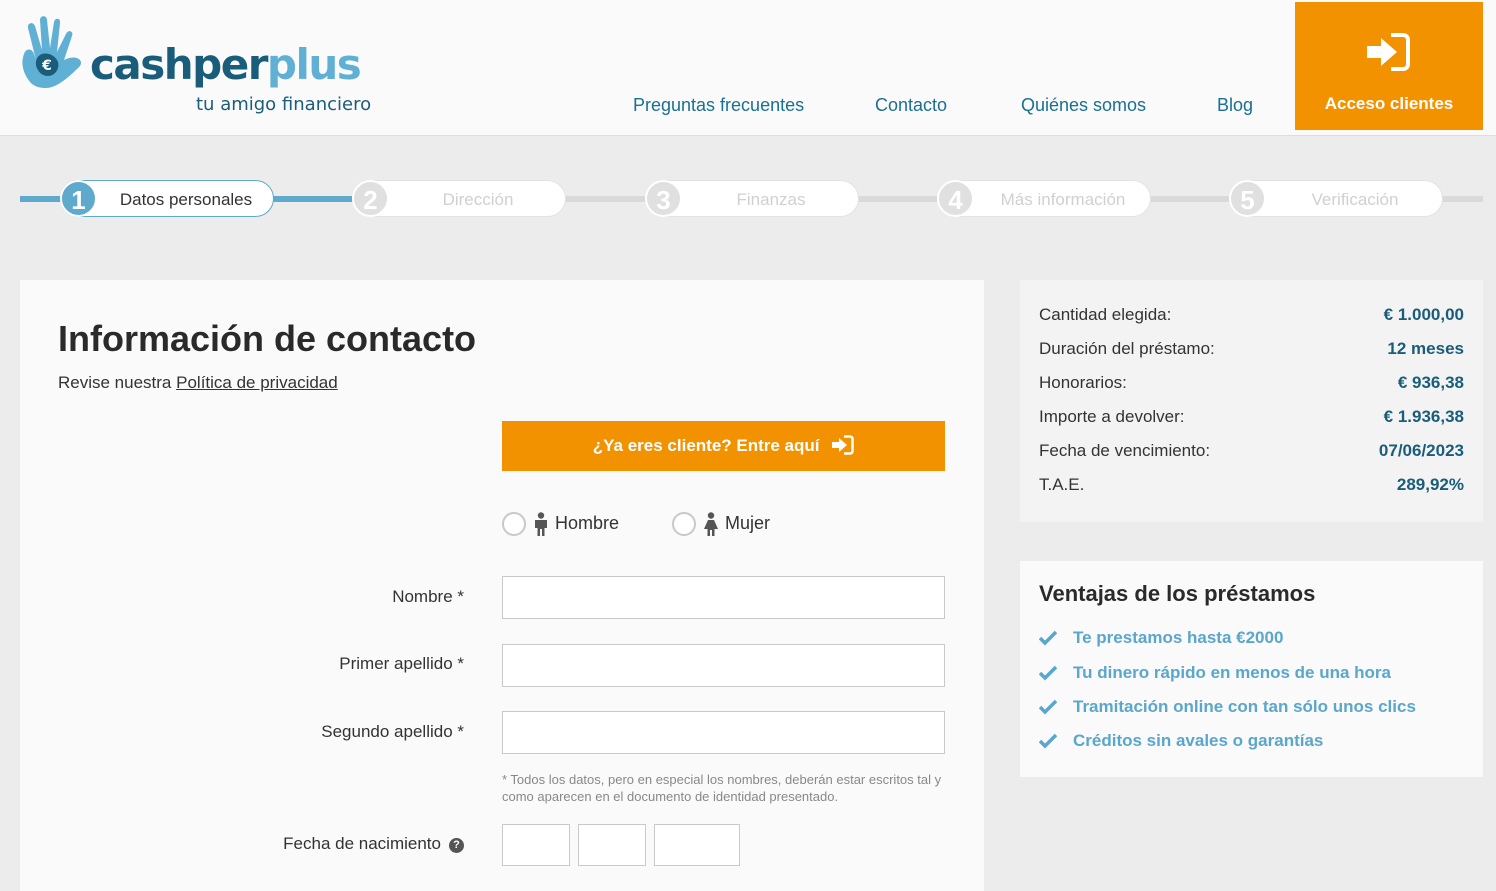 Image resolution: width=1496 pixels, height=891 pixels. I want to click on segundo-apellido-input, so click(723, 732).